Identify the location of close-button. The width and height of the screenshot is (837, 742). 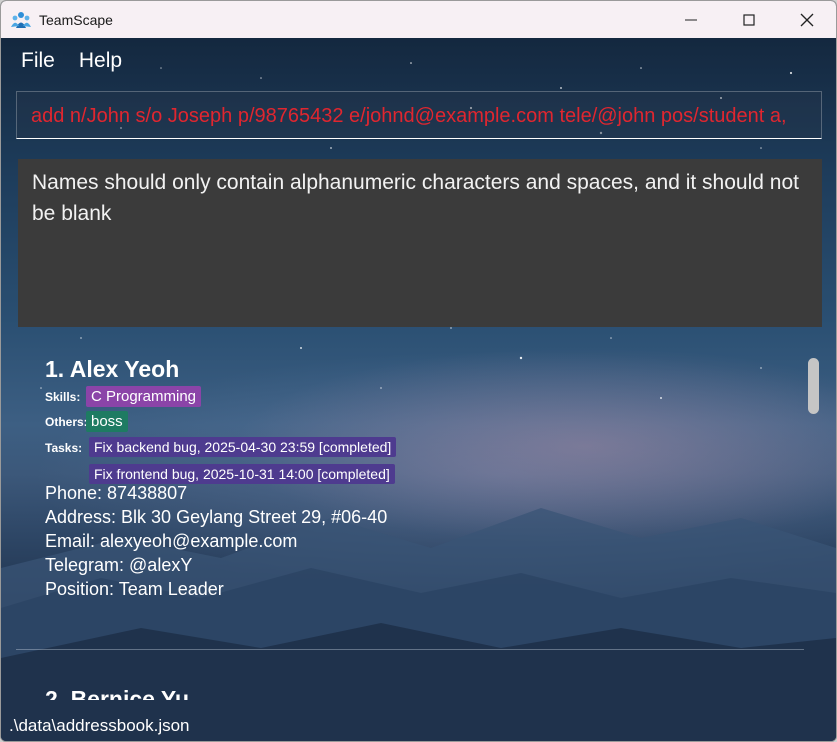
(807, 19).